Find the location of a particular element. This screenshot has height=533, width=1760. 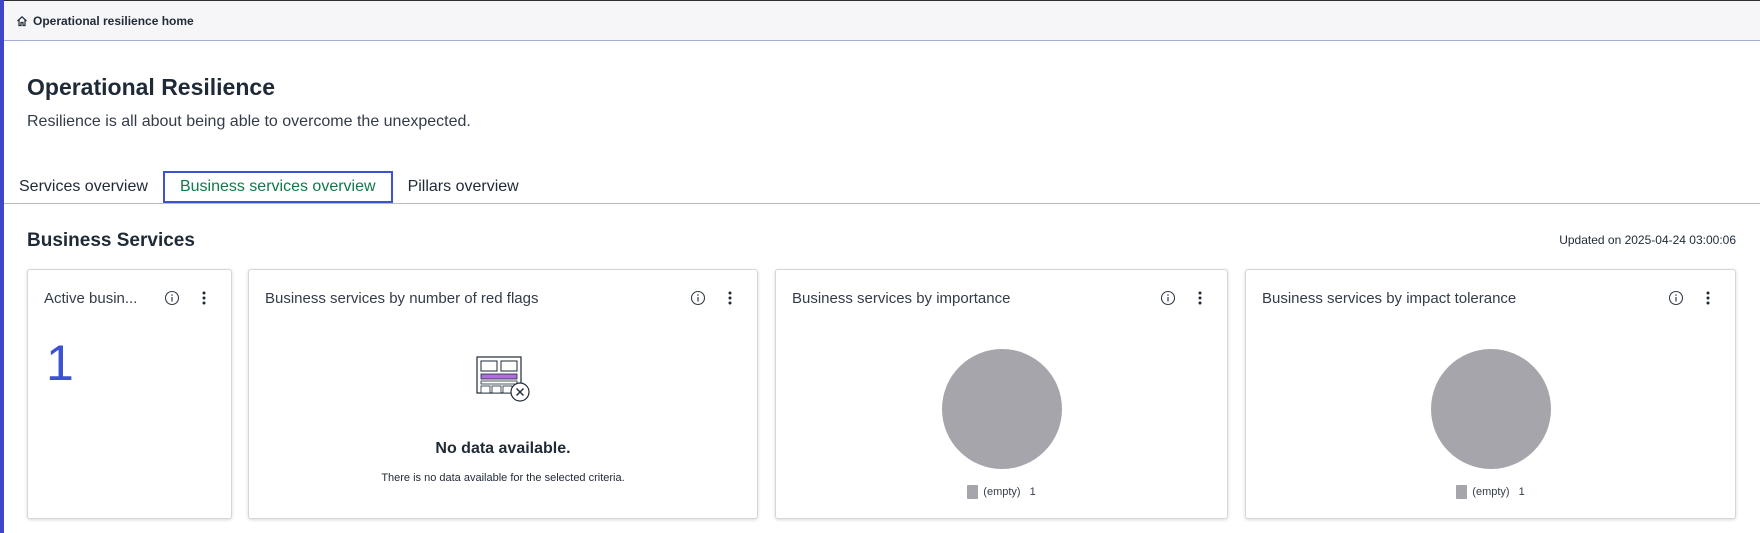

updated-timestamp: Updated on 2025-04-24 03:00:06 is located at coordinates (1647, 240).